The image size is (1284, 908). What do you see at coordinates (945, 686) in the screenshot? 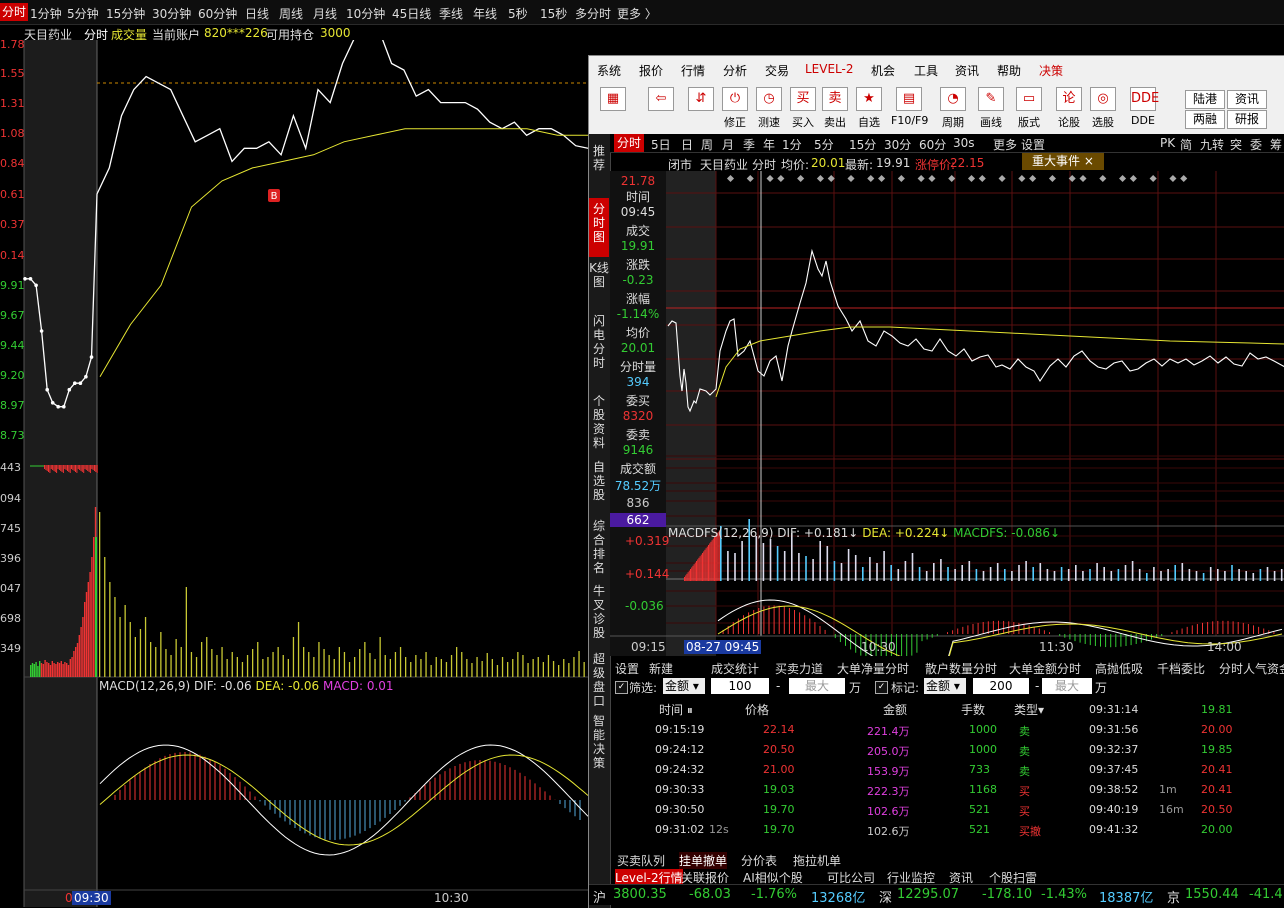
I see `mark-select: 金额 ▾` at bounding box center [945, 686].